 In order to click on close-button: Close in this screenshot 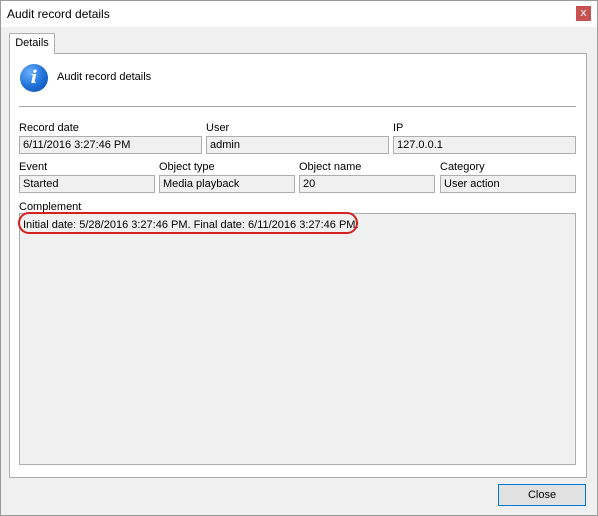, I will do `click(542, 495)`.